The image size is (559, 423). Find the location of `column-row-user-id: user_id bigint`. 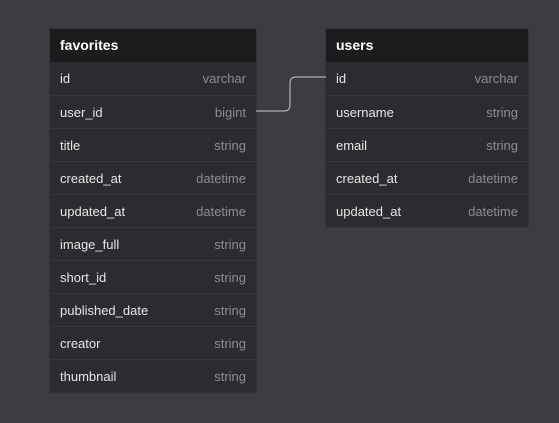

column-row-user-id: user_id bigint is located at coordinates (153, 111).